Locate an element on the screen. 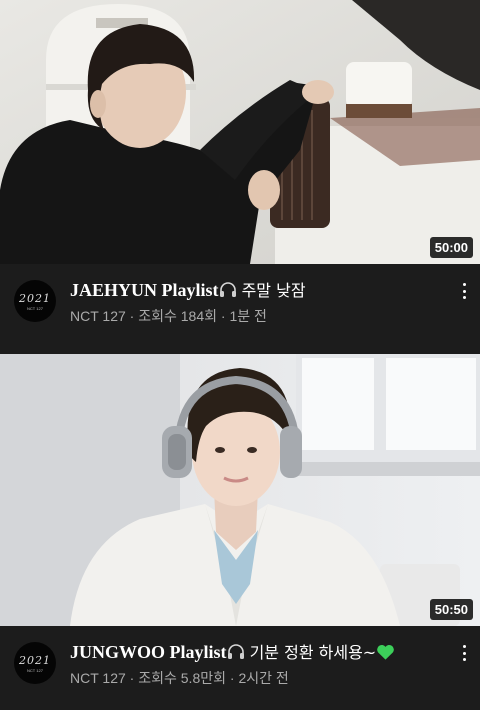  video-title: JAEHYUN Playlist 주말 낮잠 is located at coordinates (255, 290).